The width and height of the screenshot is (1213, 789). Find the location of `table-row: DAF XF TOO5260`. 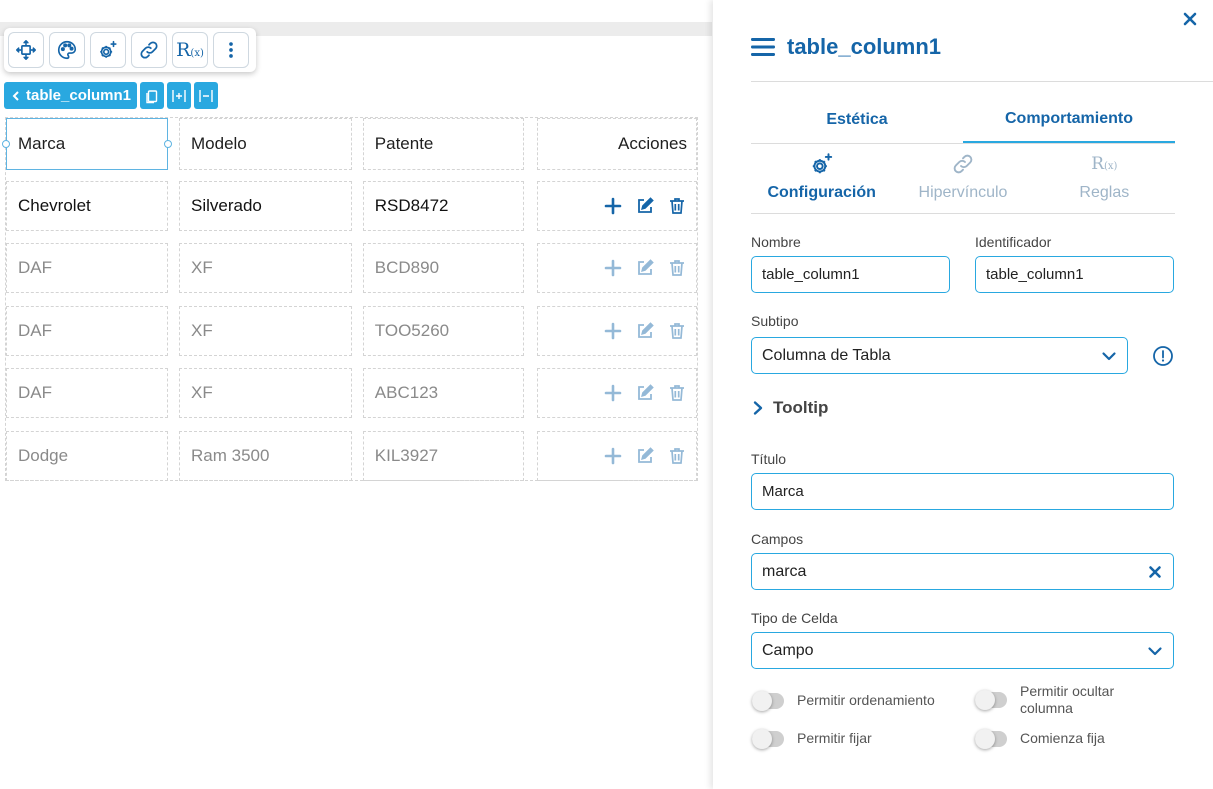

table-row: DAF XF TOO5260 is located at coordinates (352, 331).